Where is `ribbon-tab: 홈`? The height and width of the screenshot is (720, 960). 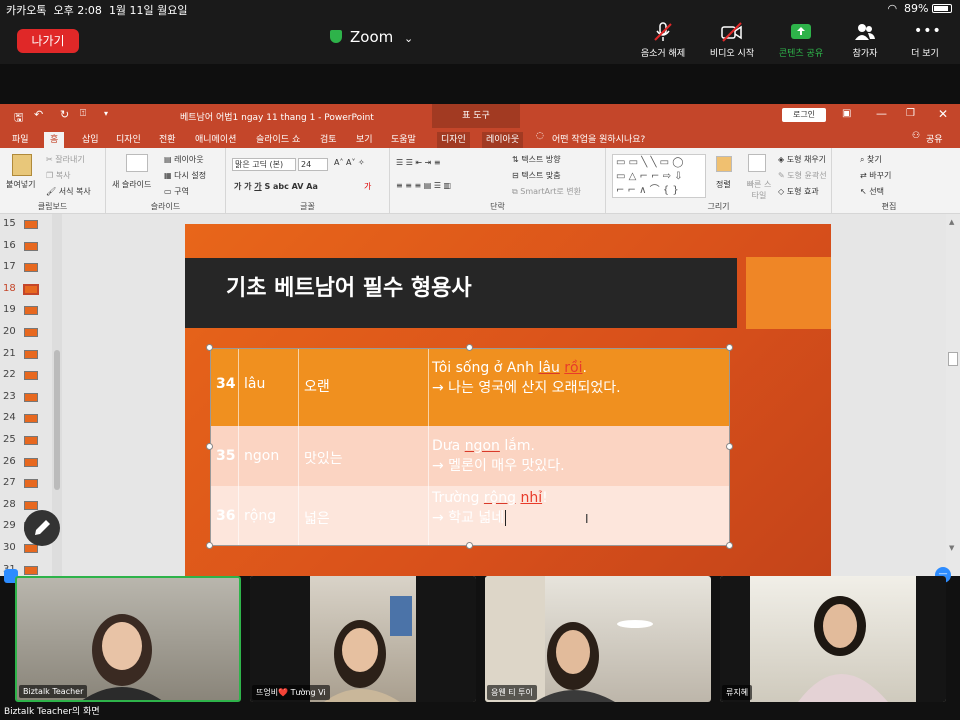
ribbon-tab: 홈 is located at coordinates (54, 140).